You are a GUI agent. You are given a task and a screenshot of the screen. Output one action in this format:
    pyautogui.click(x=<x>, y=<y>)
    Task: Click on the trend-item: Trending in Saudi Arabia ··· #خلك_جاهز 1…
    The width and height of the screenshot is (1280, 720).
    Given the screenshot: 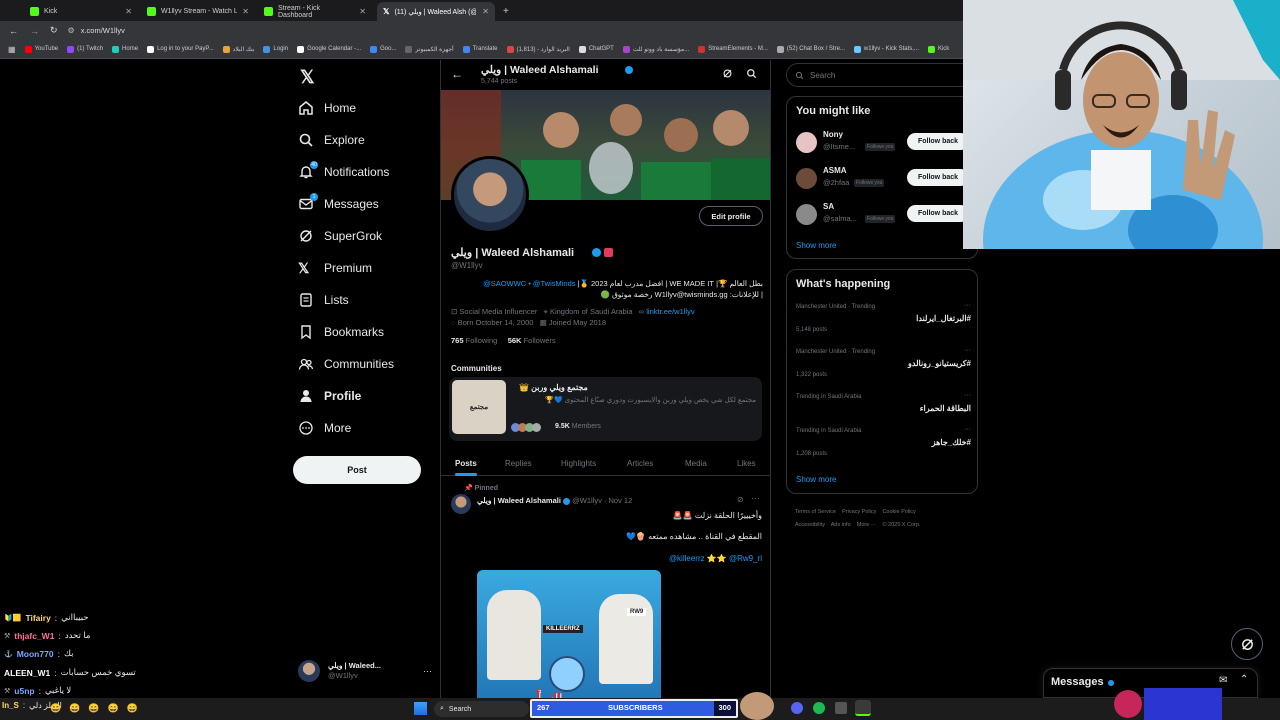 What is the action you would take?
    pyautogui.click(x=883, y=445)
    